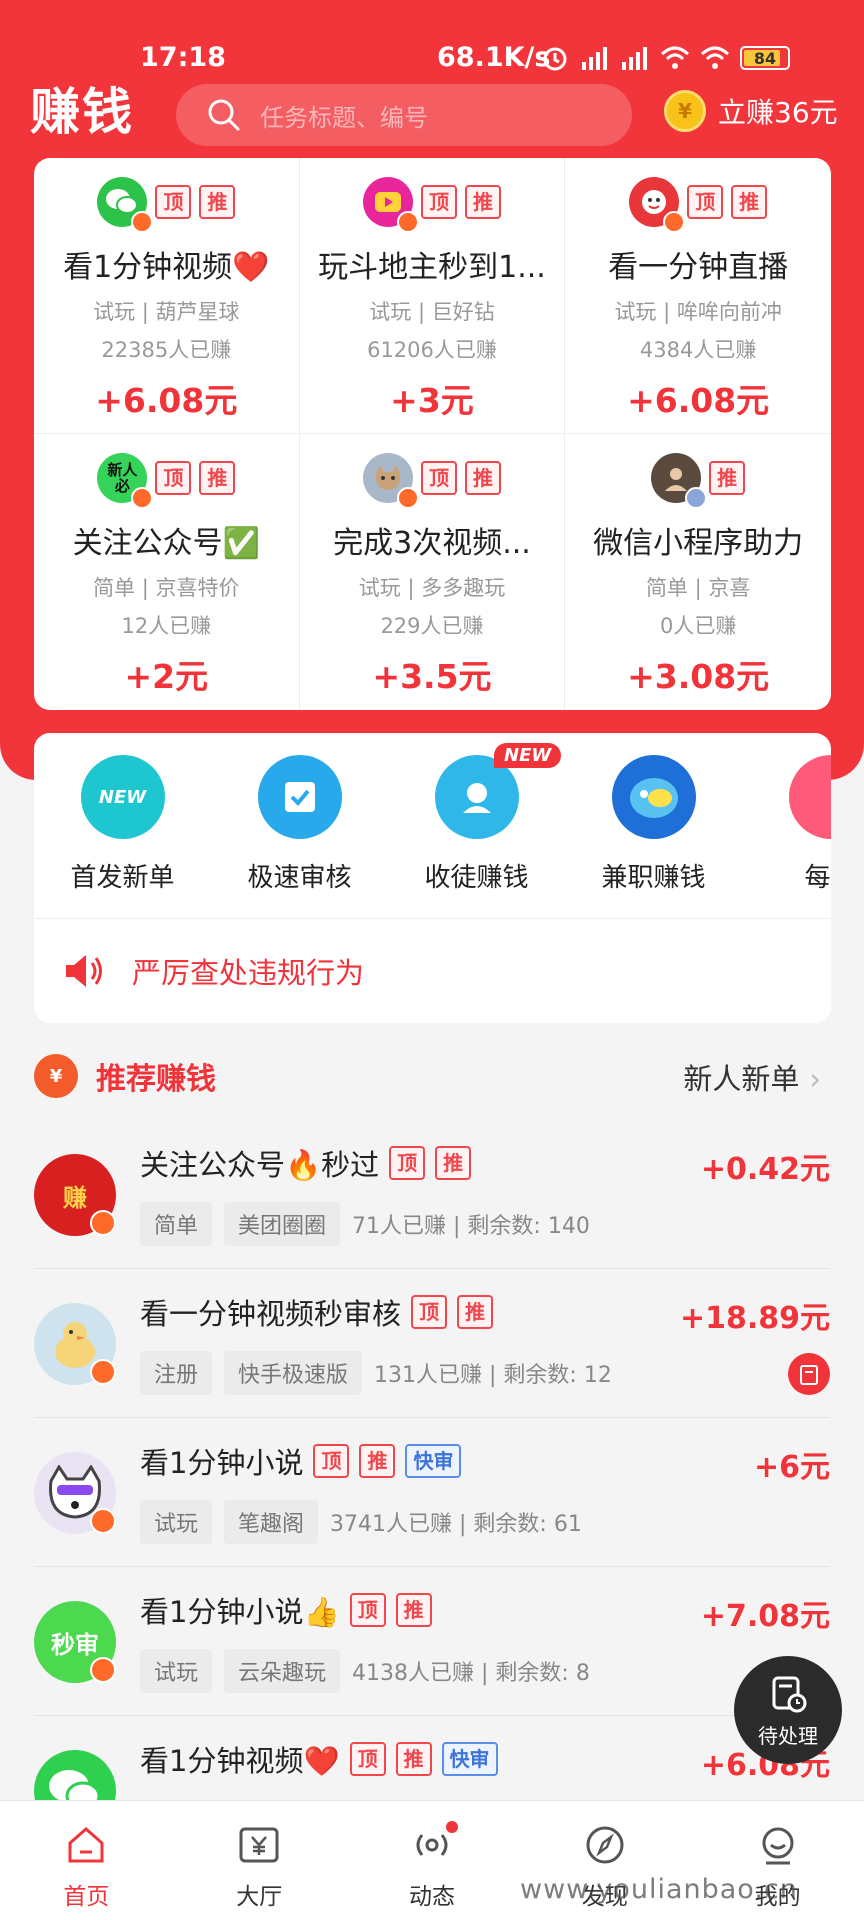  What do you see at coordinates (299, 878) in the screenshot?
I see `category-label: 极速审核` at bounding box center [299, 878].